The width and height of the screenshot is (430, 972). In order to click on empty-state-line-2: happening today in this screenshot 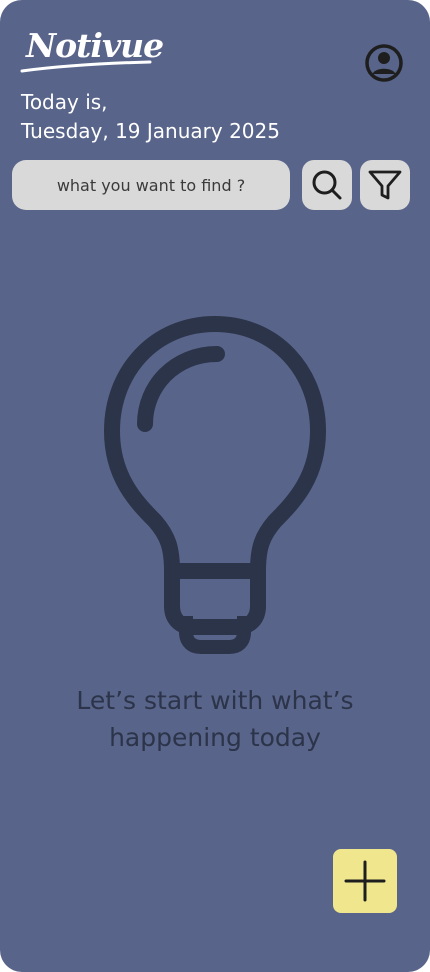, I will do `click(215, 737)`.